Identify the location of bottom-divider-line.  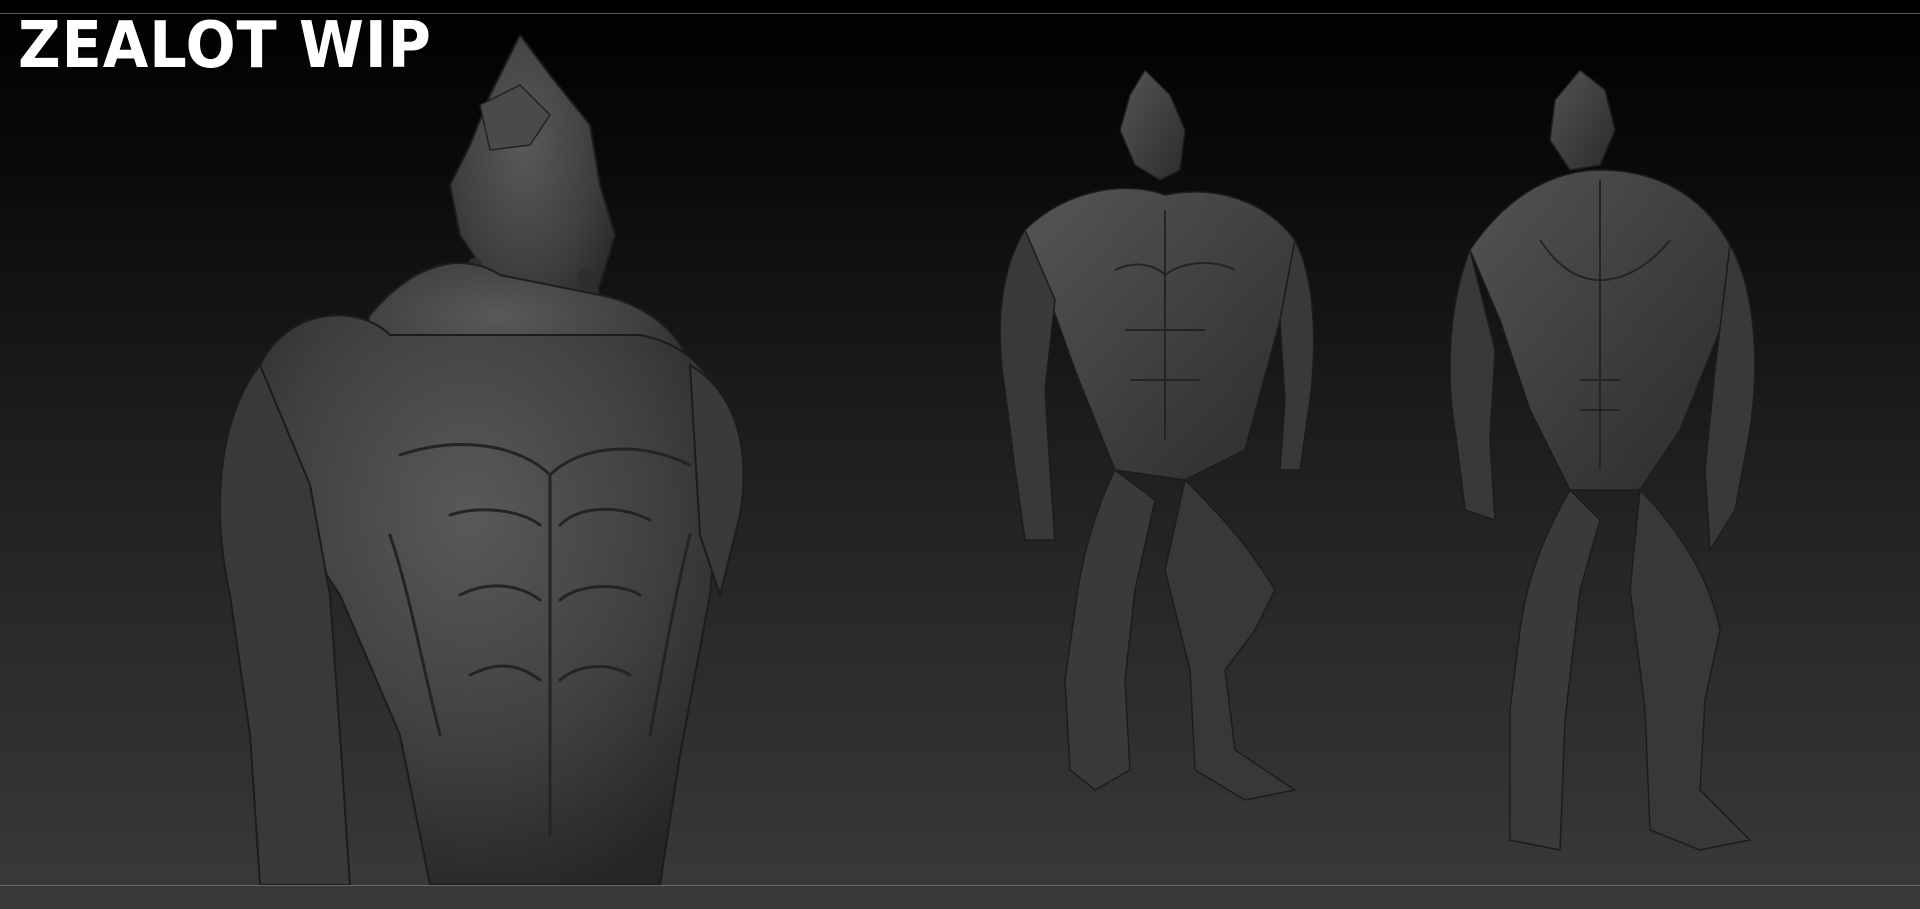
(960, 885).